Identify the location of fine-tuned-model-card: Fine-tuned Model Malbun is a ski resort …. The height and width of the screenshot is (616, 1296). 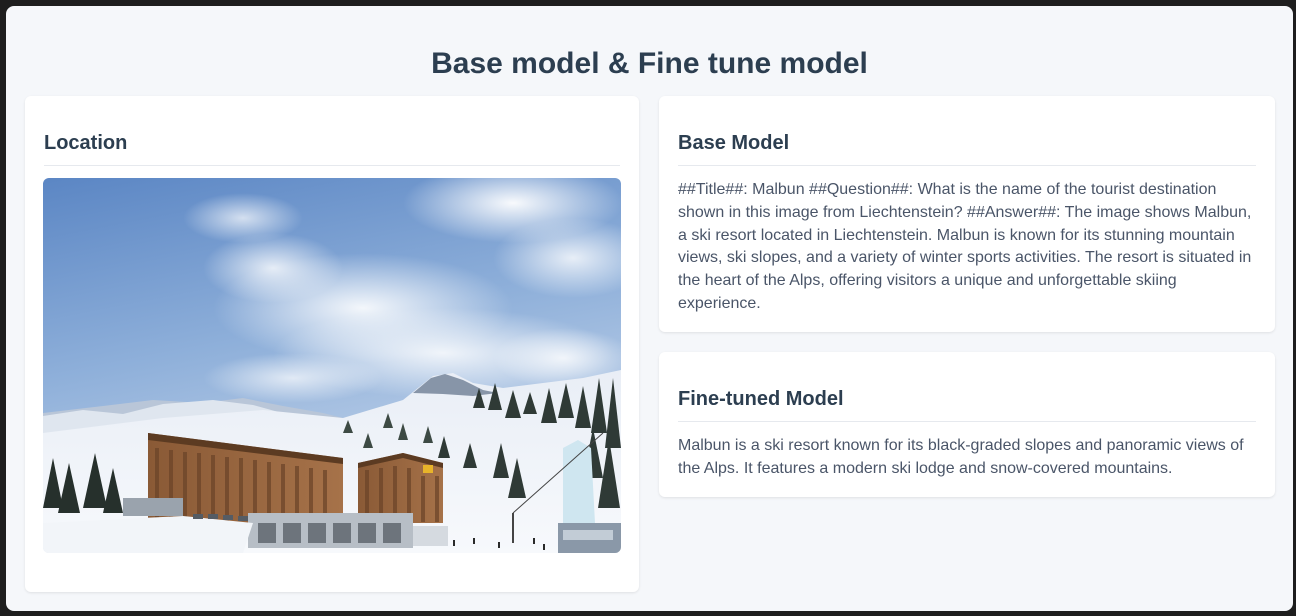
(967, 424).